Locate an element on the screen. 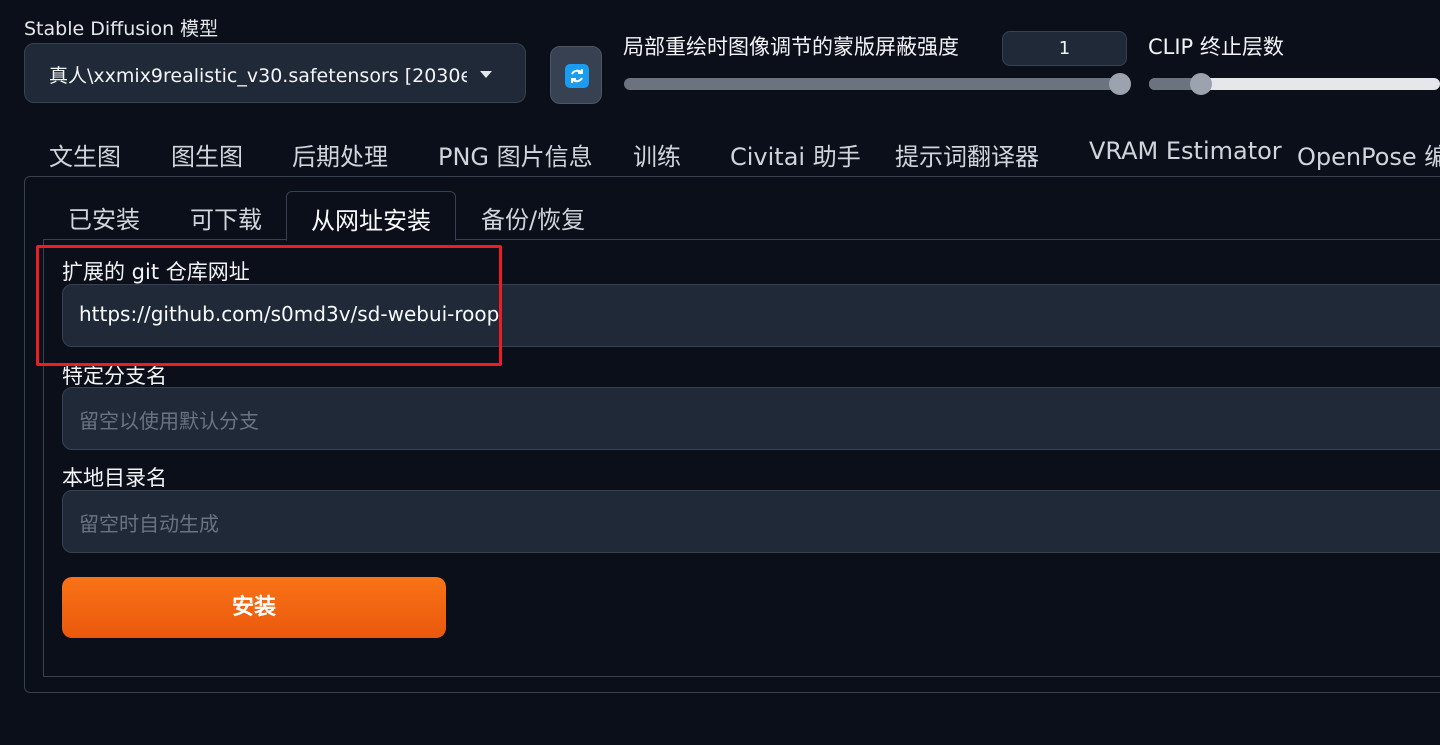 The height and width of the screenshot is (745, 1440). refresh-model-button is located at coordinates (576, 75).